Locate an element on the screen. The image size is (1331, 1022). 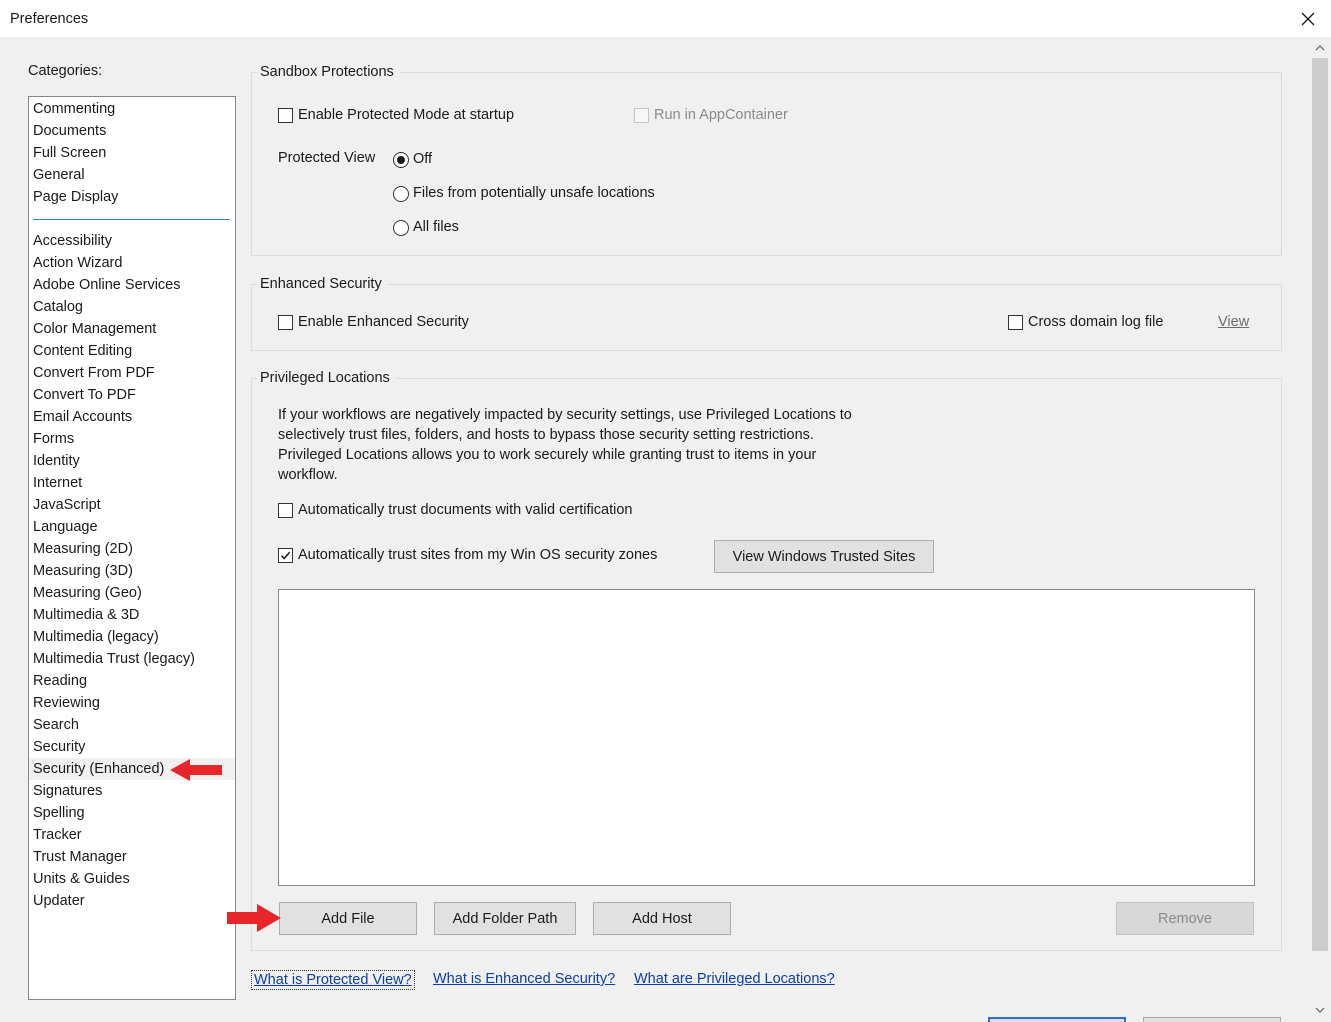
category-item: Accessibility is located at coordinates (132, 241).